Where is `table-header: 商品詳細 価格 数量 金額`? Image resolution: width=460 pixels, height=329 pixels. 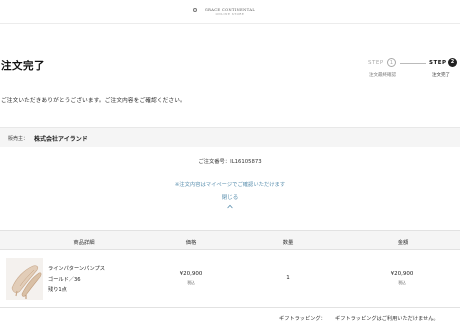 table-header: 商品詳細 価格 数量 金額 is located at coordinates (230, 240).